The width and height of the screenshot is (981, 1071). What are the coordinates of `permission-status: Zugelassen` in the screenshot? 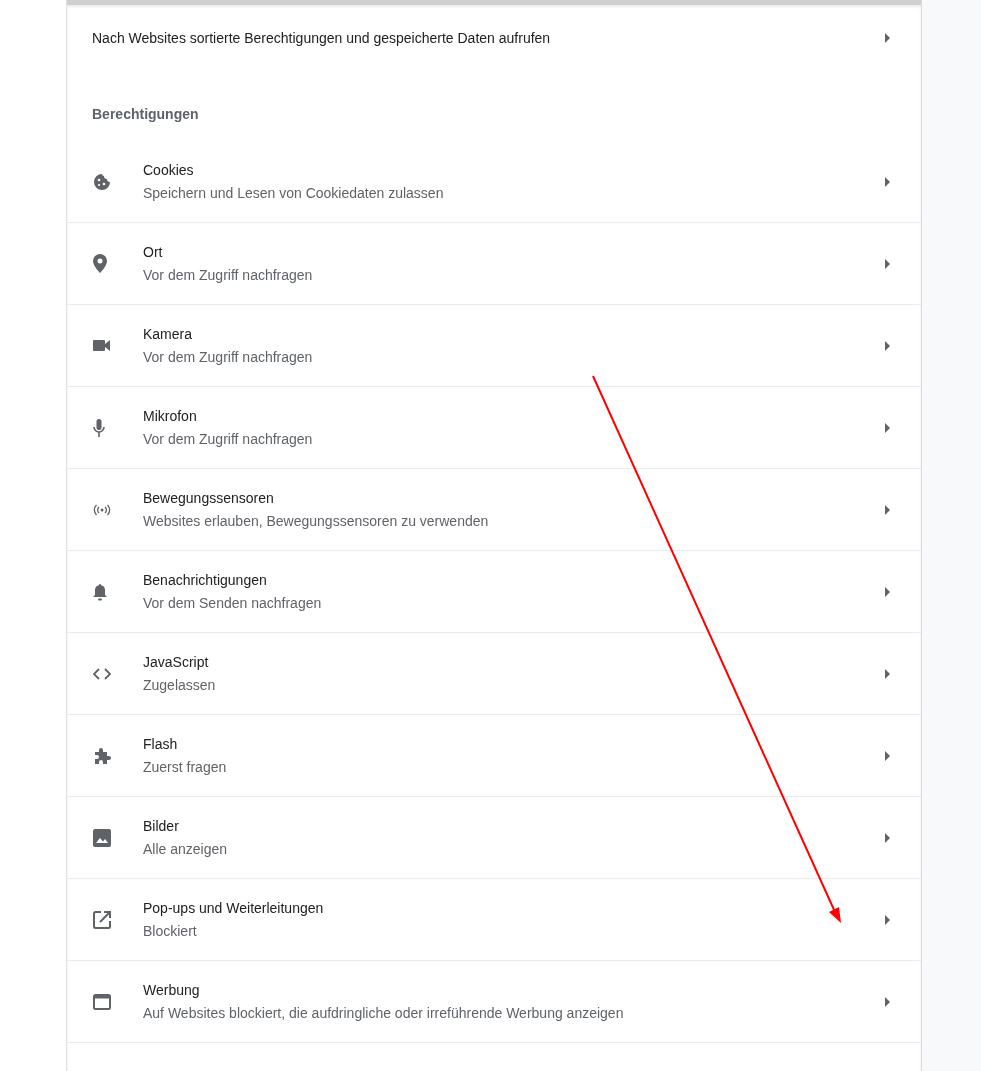 It's located at (180, 685).